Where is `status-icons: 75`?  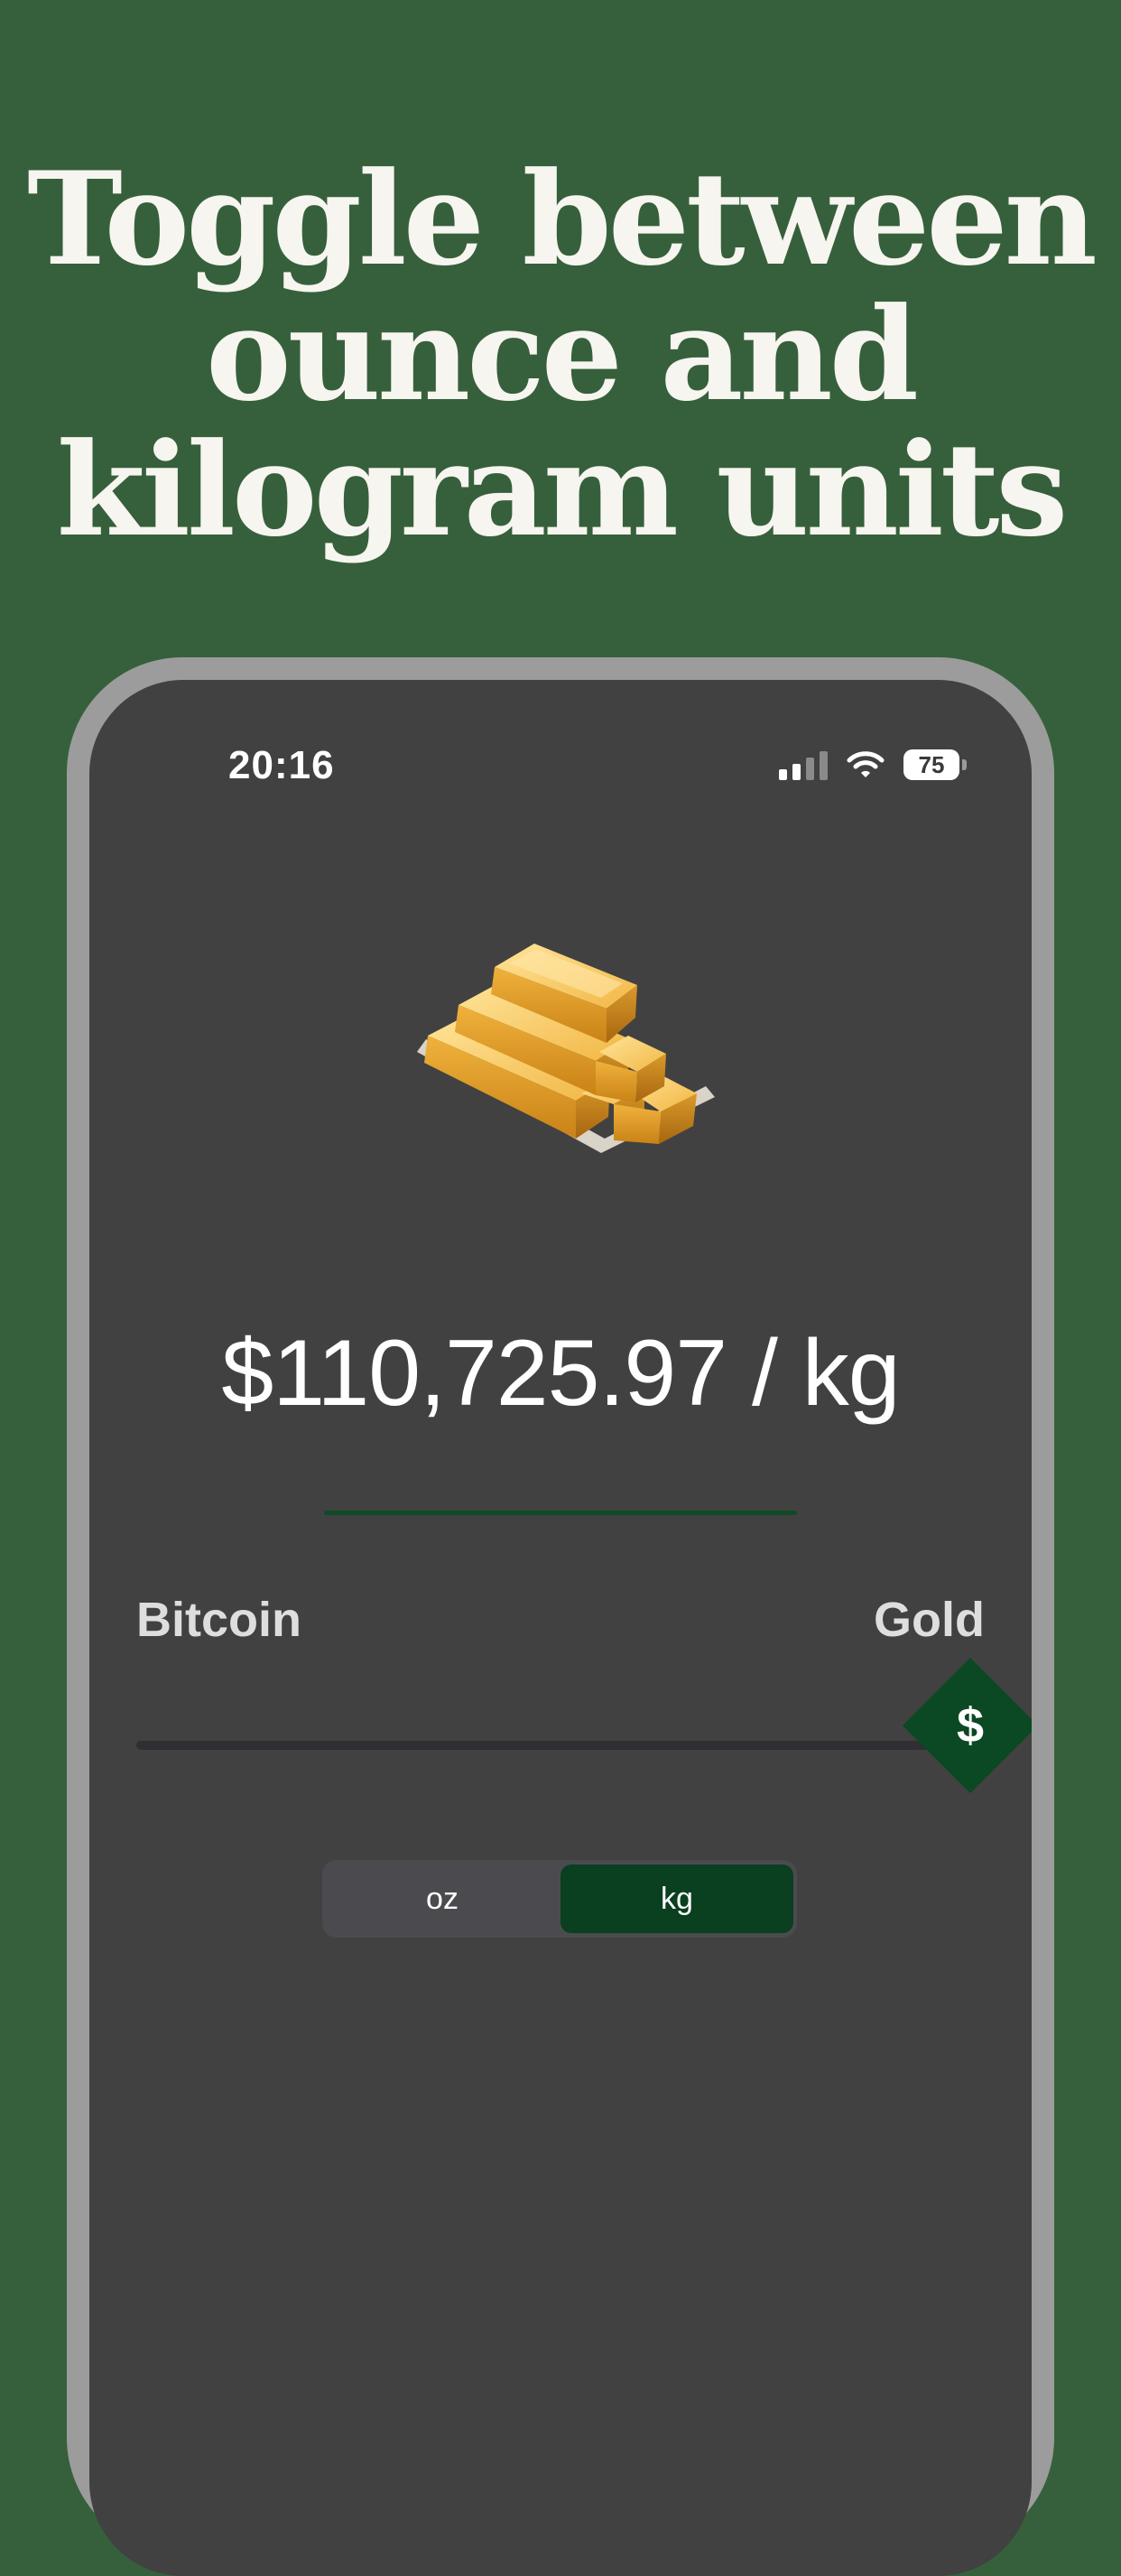 status-icons: 75 is located at coordinates (873, 765).